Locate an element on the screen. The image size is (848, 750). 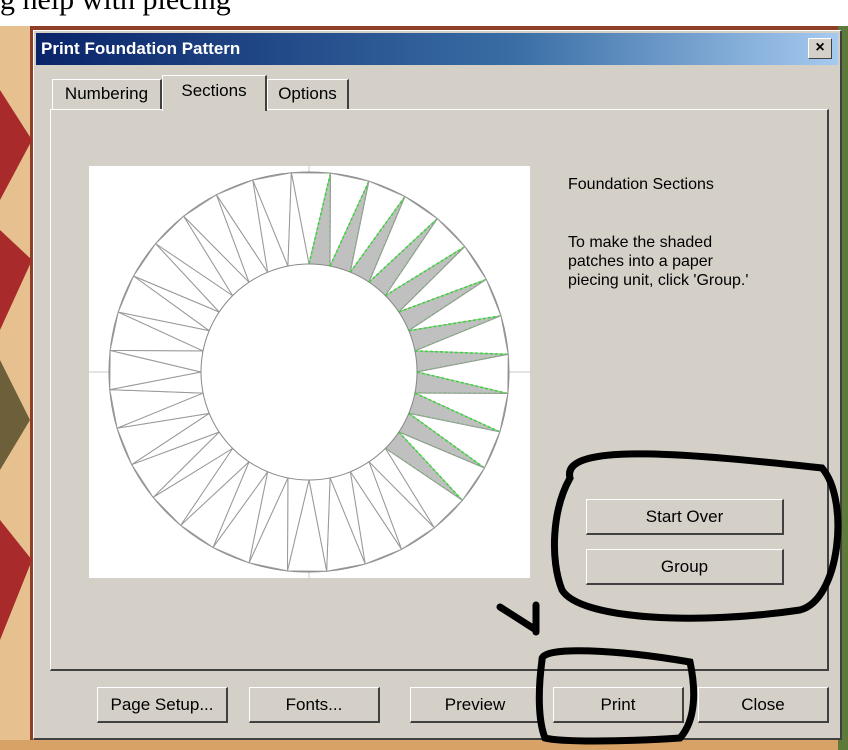
close-window-button: × is located at coordinates (820, 48).